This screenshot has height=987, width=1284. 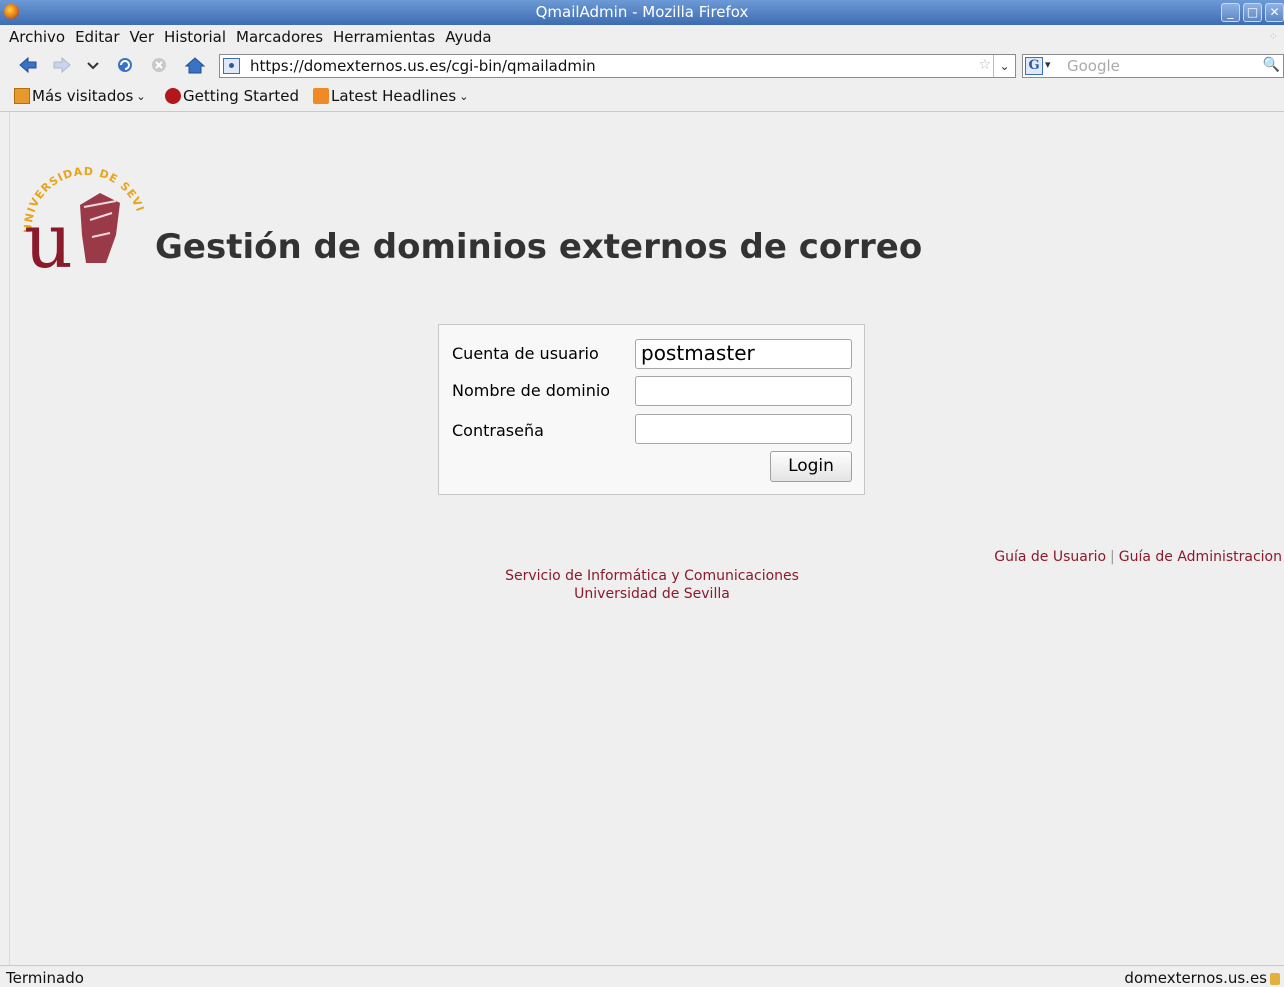 I want to click on footer-university-link: Universidad de Sevilla, so click(x=642, y=594).